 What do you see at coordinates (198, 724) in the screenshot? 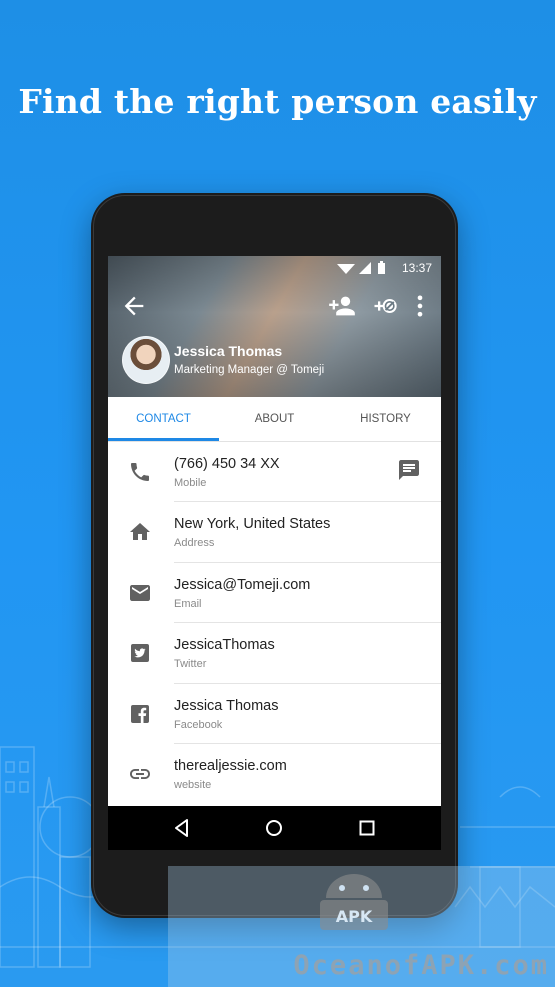
I see `contact-label: Facebook` at bounding box center [198, 724].